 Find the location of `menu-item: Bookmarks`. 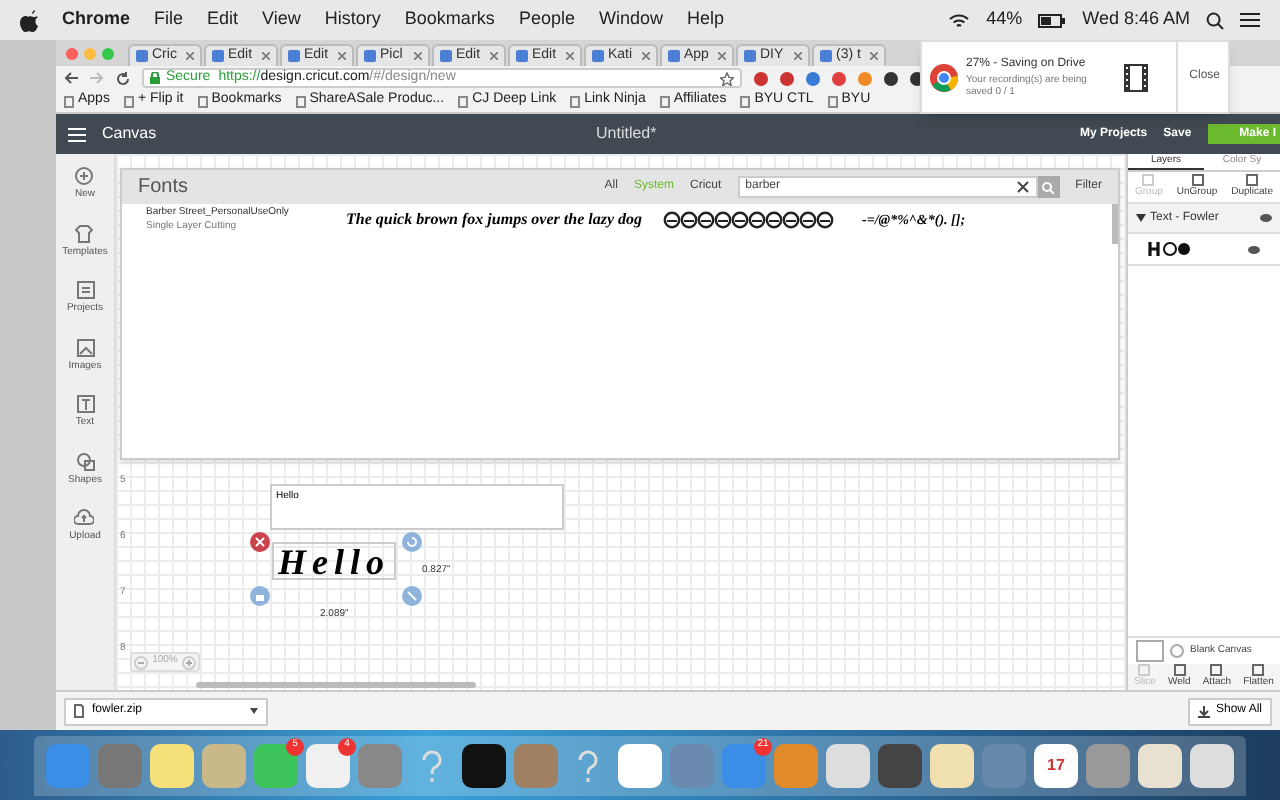

menu-item: Bookmarks is located at coordinates (449, 20).